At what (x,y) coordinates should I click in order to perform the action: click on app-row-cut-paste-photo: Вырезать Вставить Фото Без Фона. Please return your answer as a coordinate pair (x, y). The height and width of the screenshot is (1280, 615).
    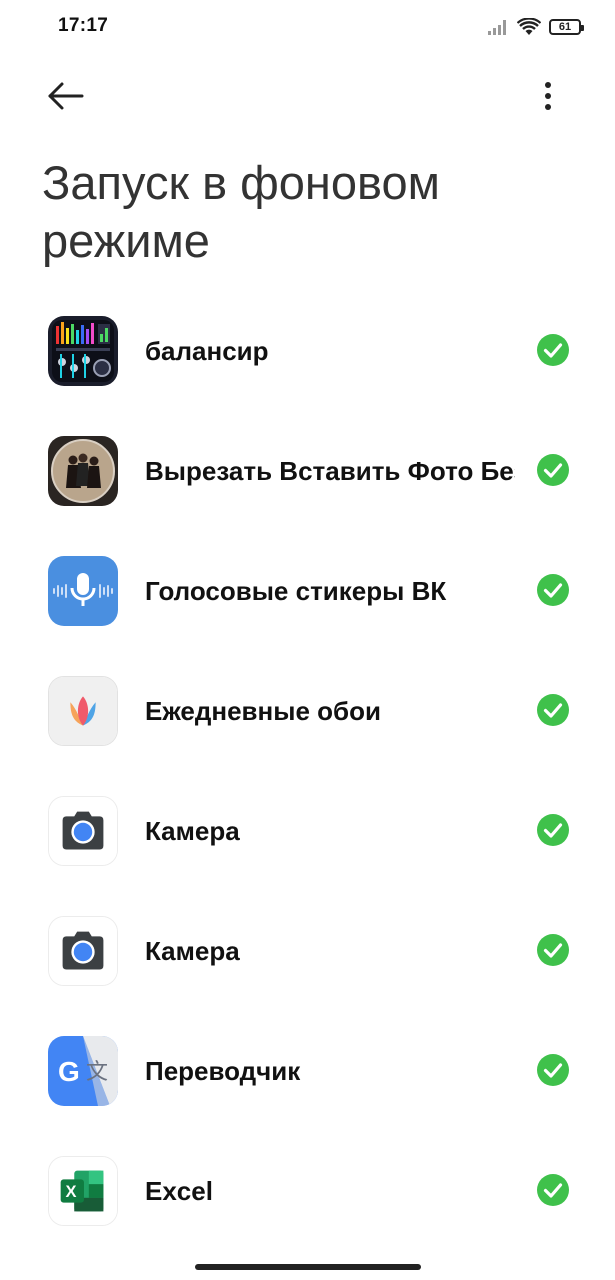
    Looking at the image, I should click on (307, 470).